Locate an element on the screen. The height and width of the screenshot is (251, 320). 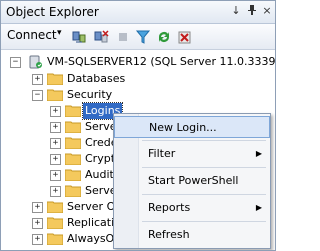
delete-icon is located at coordinates (185, 37).